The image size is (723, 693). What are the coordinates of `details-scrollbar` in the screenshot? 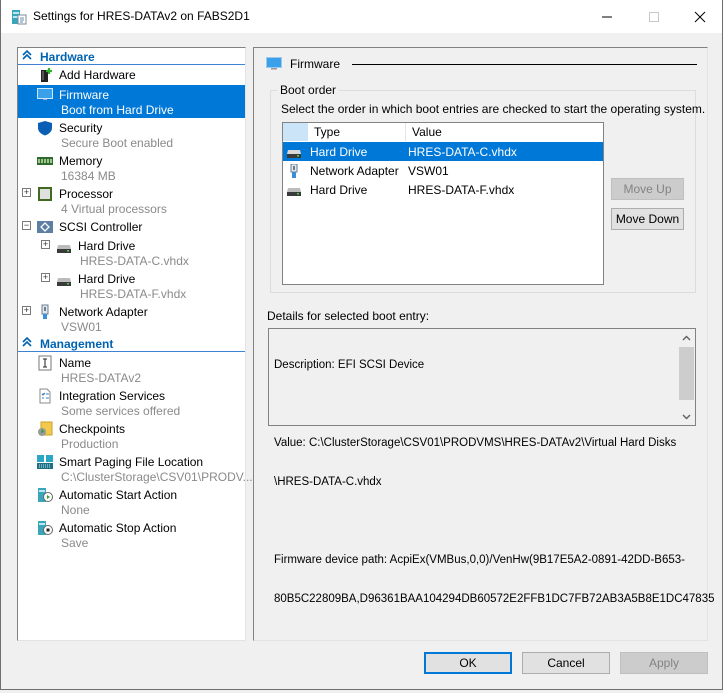 It's located at (686, 377).